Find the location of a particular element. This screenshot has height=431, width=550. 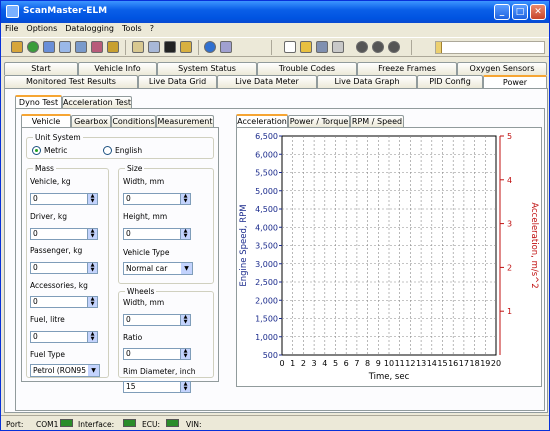

tab-gearbox: Gearbox is located at coordinates (91, 121).